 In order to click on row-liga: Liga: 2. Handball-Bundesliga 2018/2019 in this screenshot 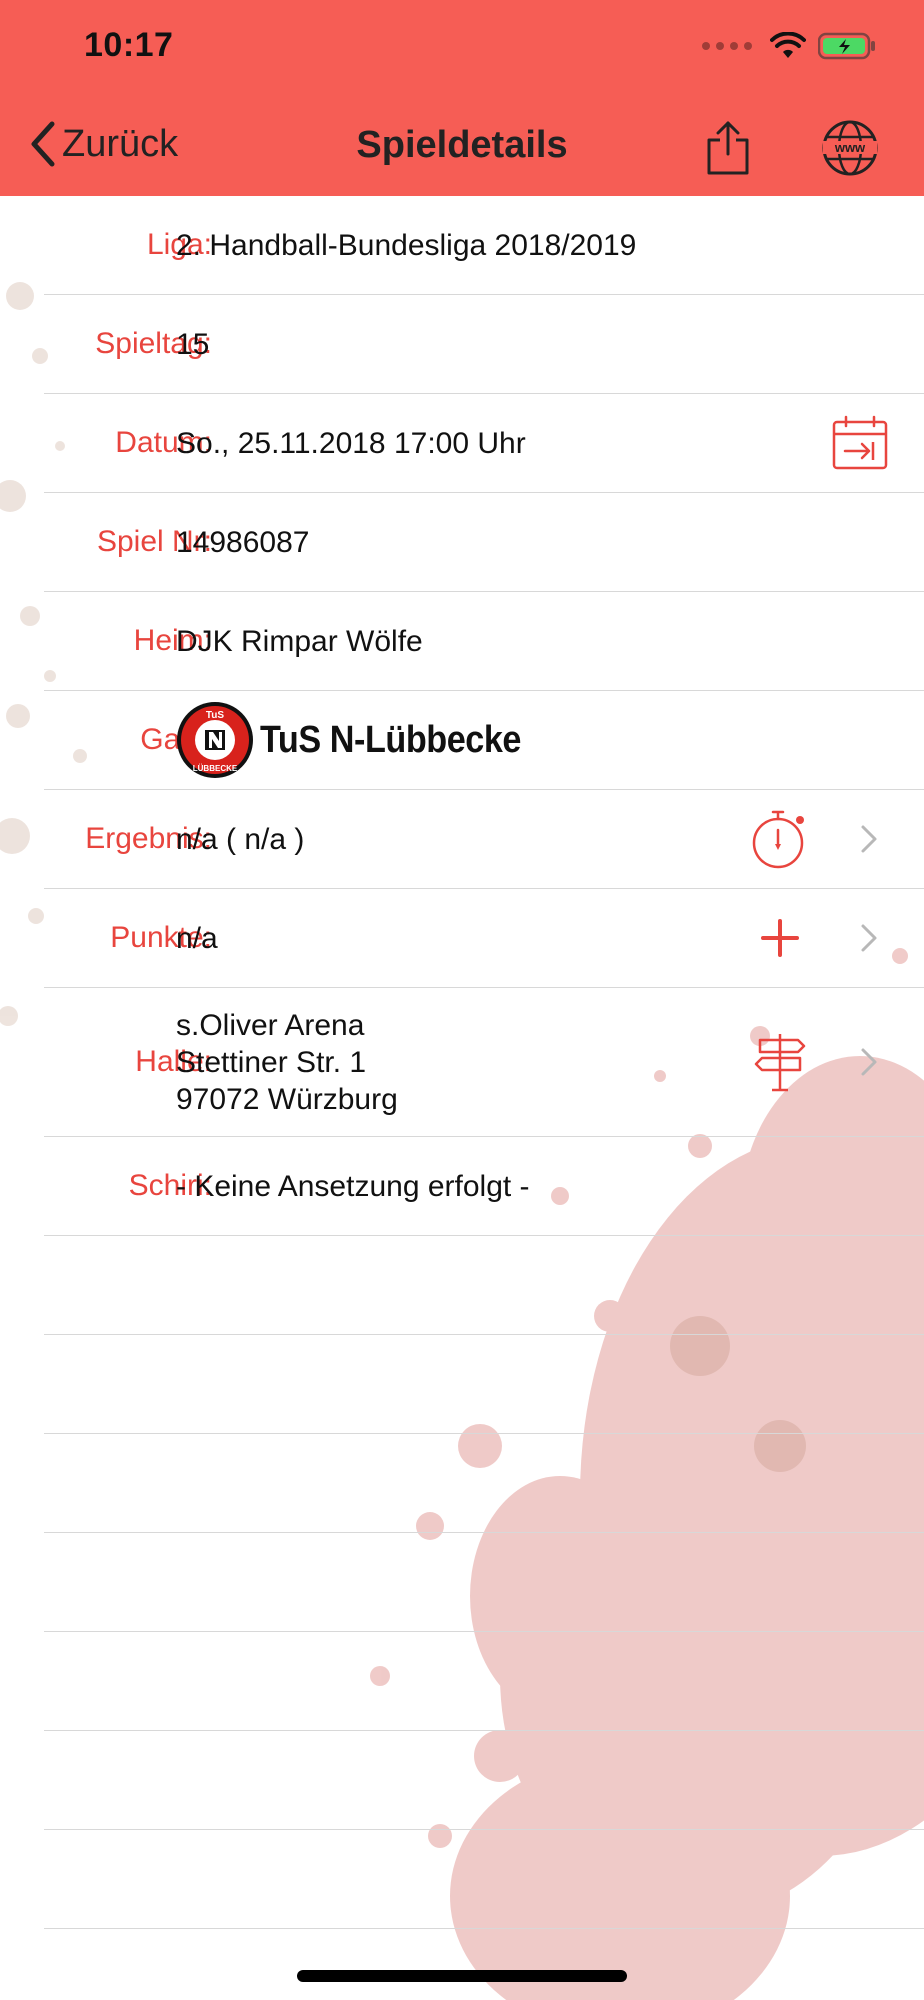, I will do `click(484, 245)`.